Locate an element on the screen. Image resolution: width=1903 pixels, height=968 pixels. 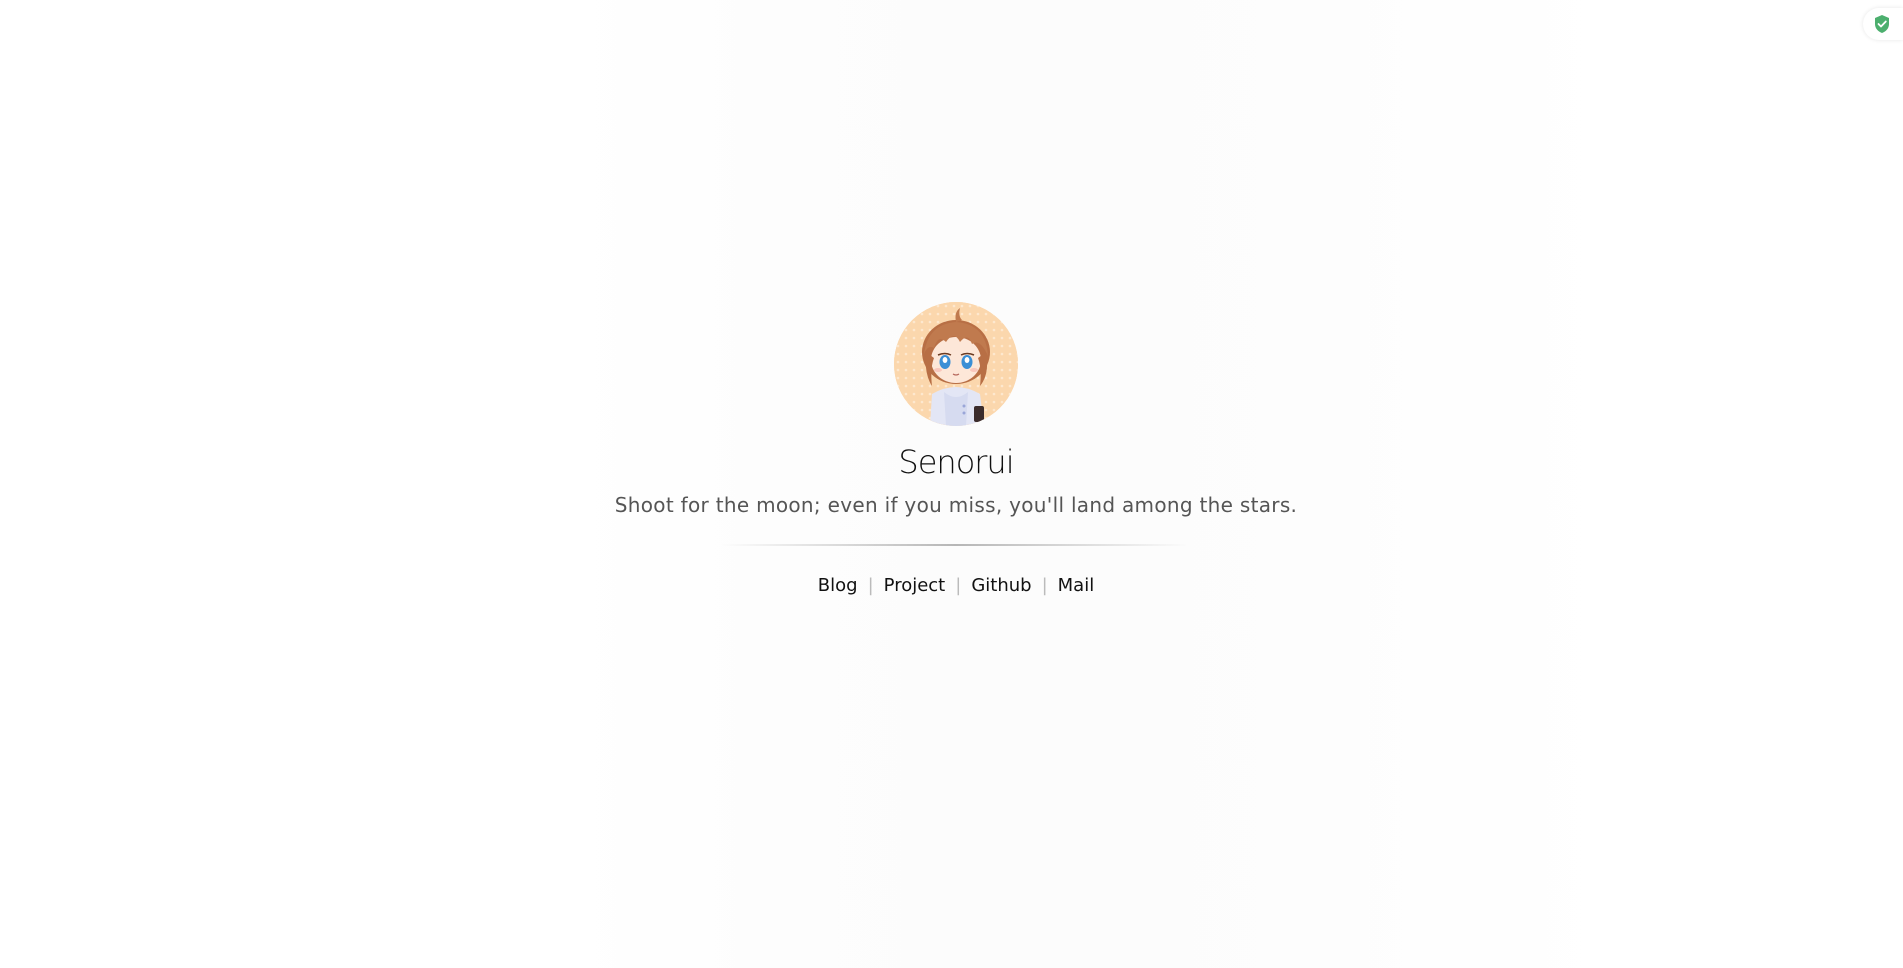
profile-links: Blog | Project | Github | Mail is located at coordinates (956, 586).